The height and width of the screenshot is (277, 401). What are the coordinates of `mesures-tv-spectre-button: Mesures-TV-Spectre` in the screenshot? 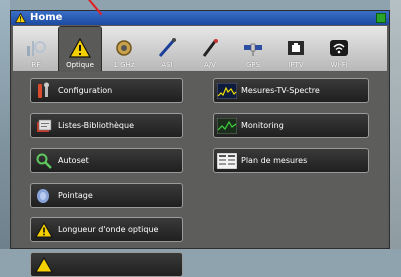 It's located at (291, 90).